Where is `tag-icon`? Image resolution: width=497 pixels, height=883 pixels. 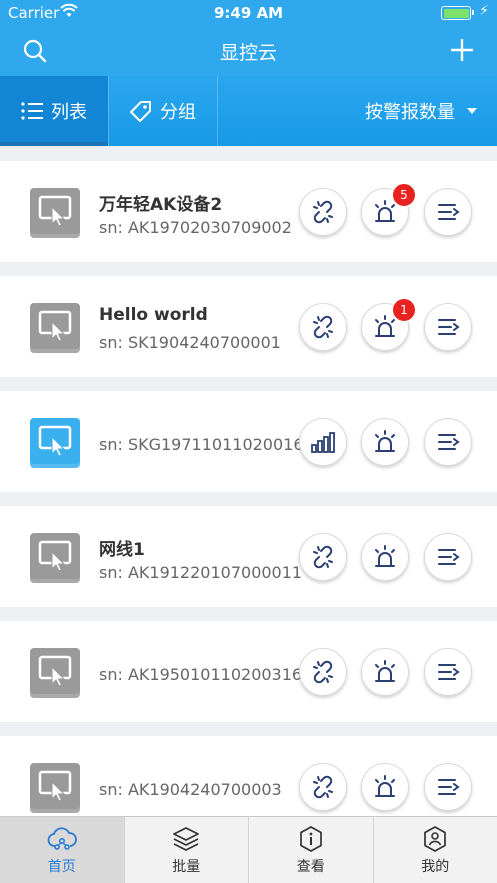 tag-icon is located at coordinates (140, 111).